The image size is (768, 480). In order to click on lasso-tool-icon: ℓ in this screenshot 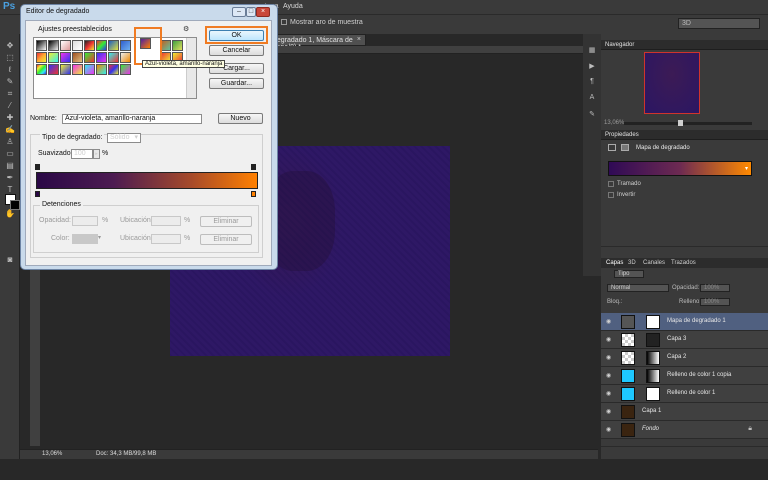, I will do `click(10, 69)`.